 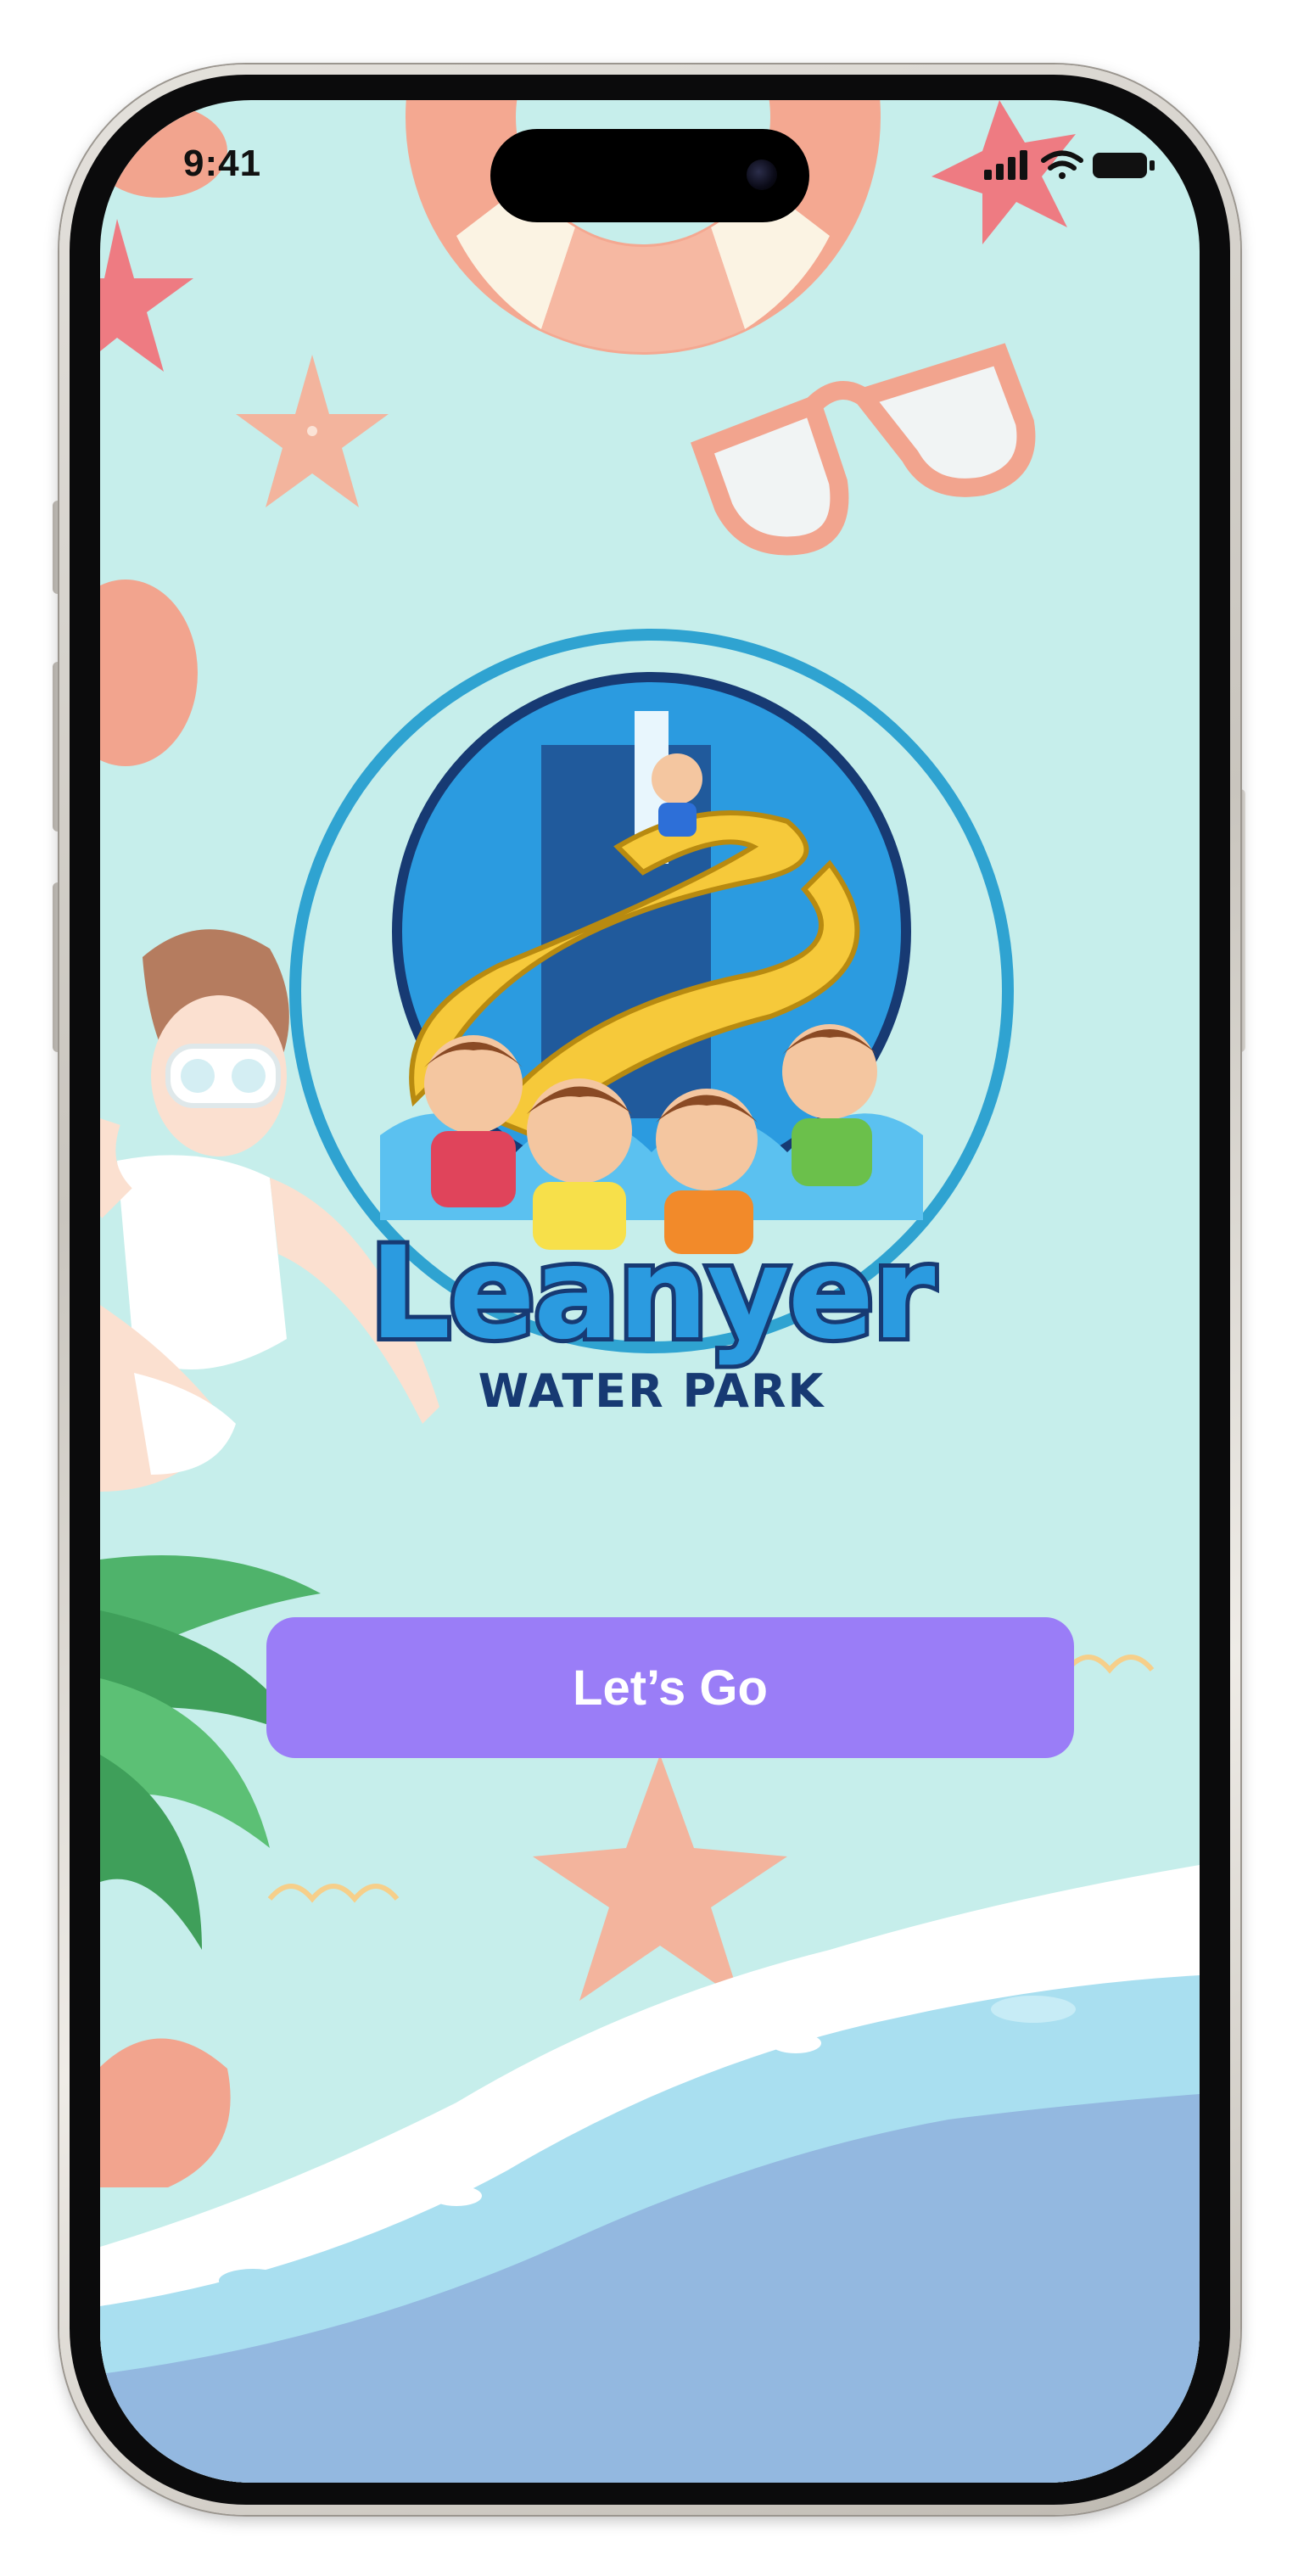 What do you see at coordinates (649, 175) in the screenshot?
I see `dynamic-island` at bounding box center [649, 175].